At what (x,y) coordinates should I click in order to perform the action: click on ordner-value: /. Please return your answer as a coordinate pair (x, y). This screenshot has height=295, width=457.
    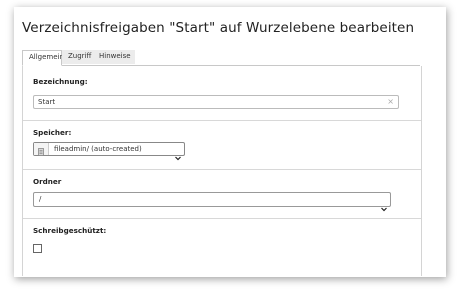
    Looking at the image, I should click on (40, 199).